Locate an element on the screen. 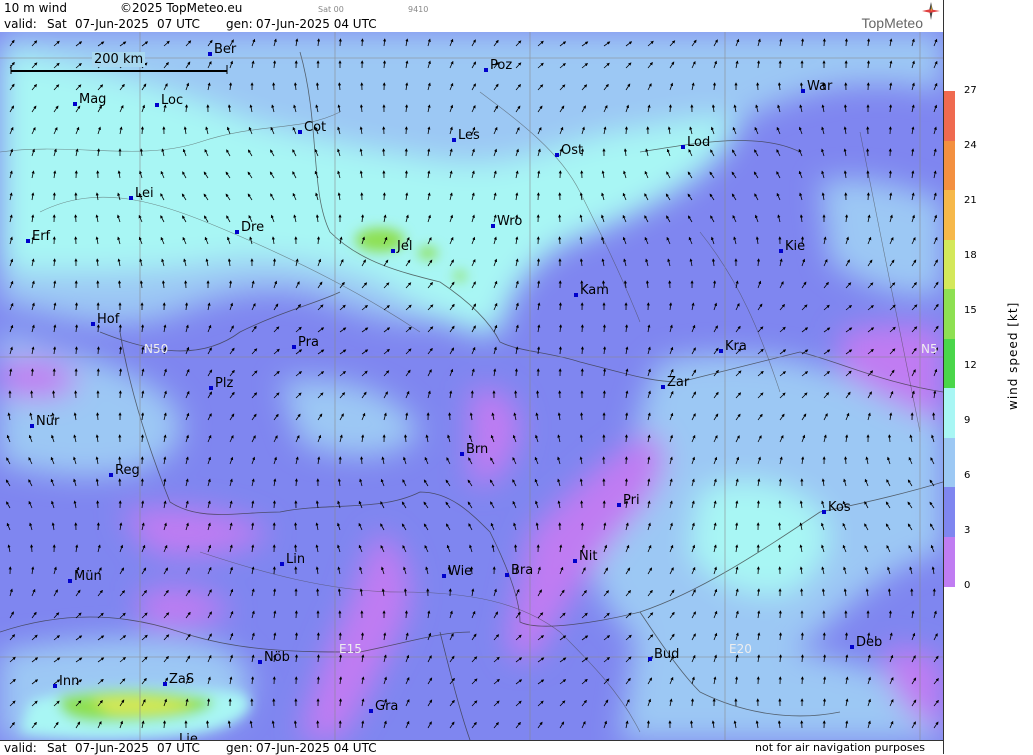 This screenshot has height=755, width=1033. city-label: Ost is located at coordinates (570, 150).